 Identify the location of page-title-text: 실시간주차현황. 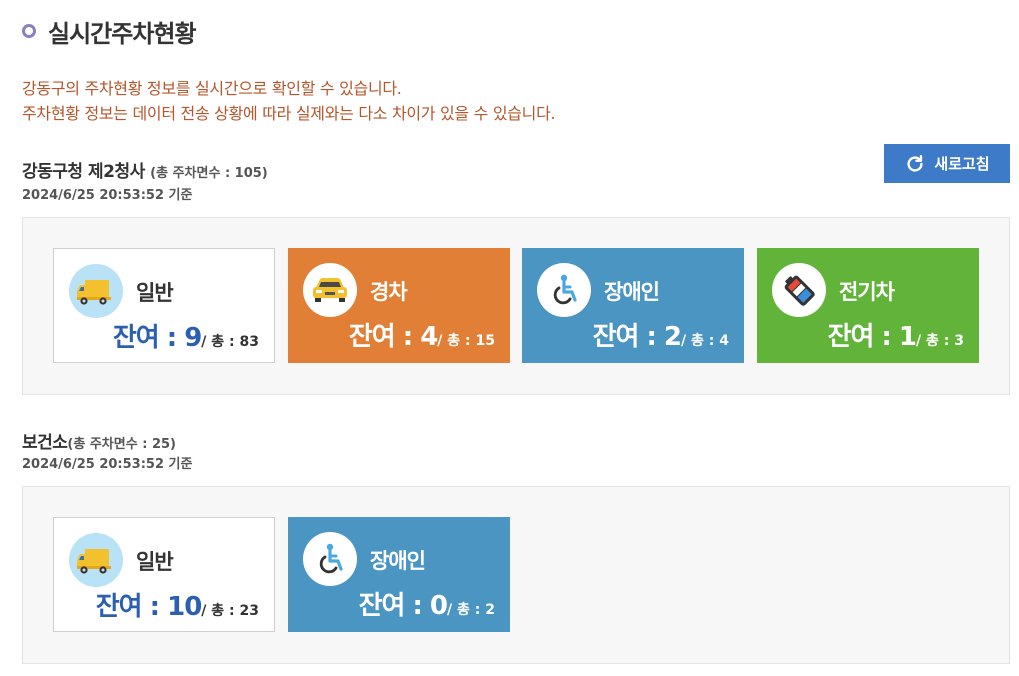
(122, 33).